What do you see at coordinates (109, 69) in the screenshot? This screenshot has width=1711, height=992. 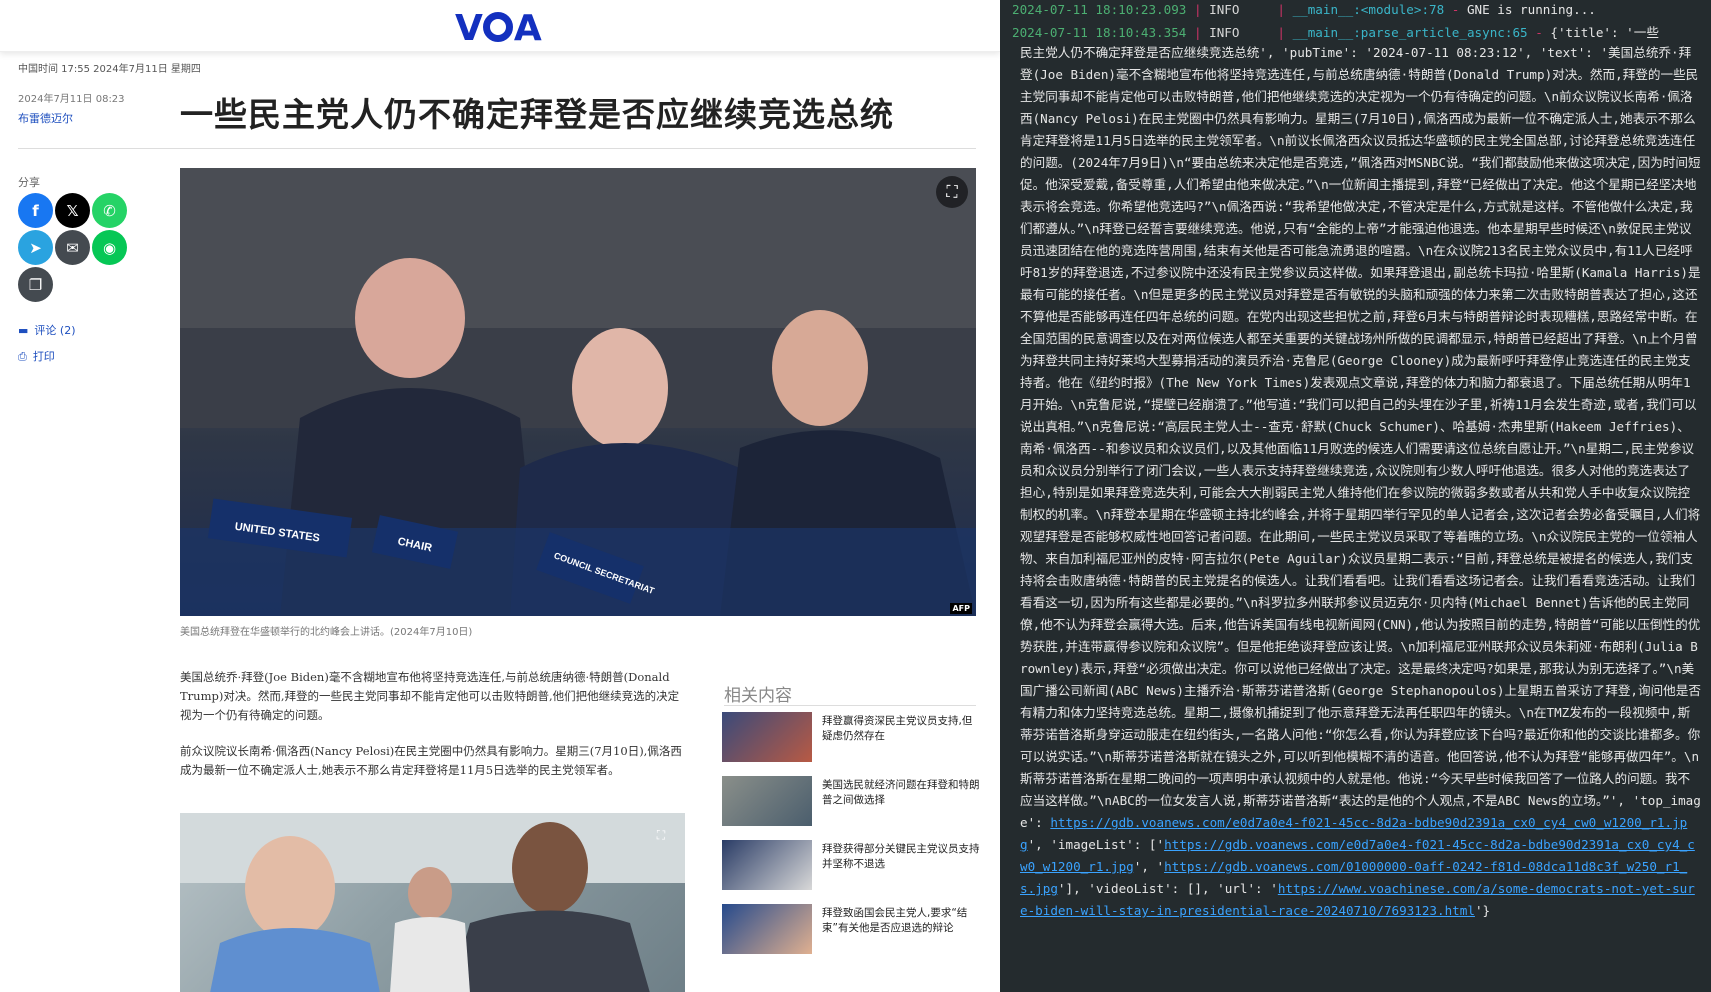 I see `china-time-bar: 中国时间 17:55 2024年7月11日 星期四` at bounding box center [109, 69].